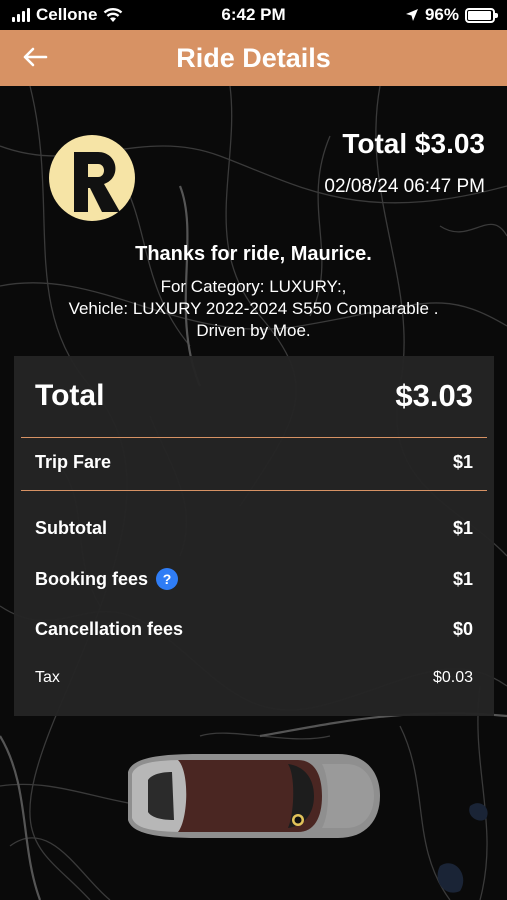 Image resolution: width=507 pixels, height=900 pixels. I want to click on booking-fees-label-group: Booking fees ?, so click(107, 579).